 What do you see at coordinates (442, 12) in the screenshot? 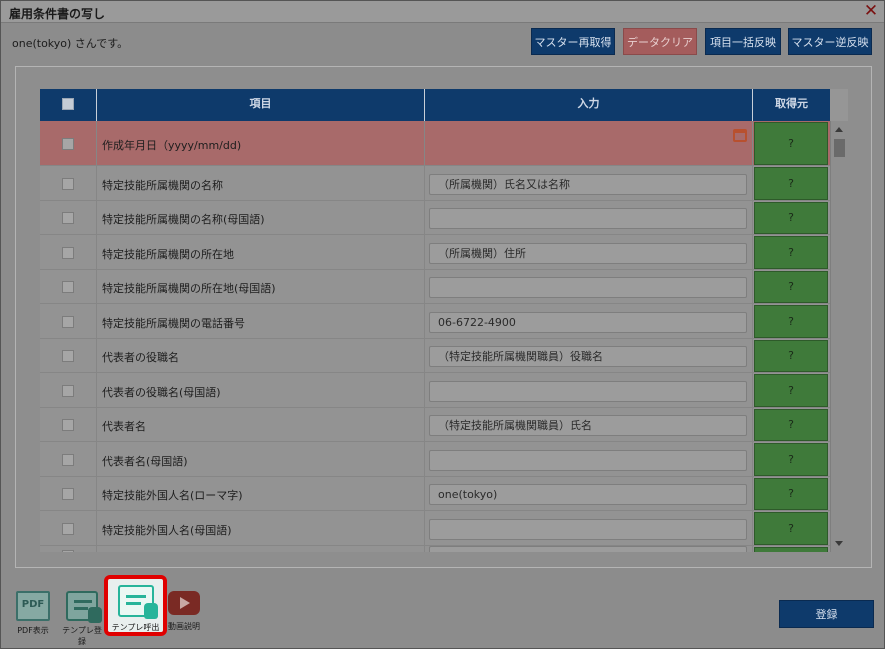
I see `title-bar: 雇用条件書の写し ✕` at bounding box center [442, 12].